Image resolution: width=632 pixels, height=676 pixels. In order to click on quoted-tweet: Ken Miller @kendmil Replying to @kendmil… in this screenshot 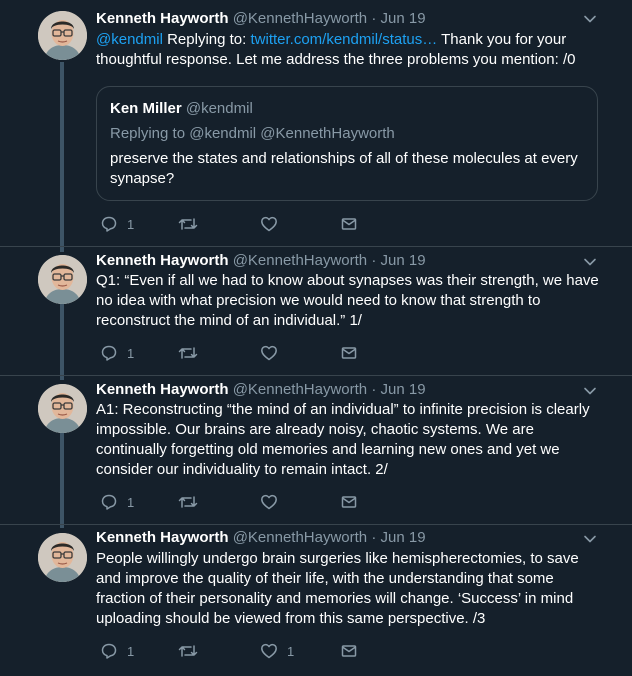, I will do `click(347, 143)`.